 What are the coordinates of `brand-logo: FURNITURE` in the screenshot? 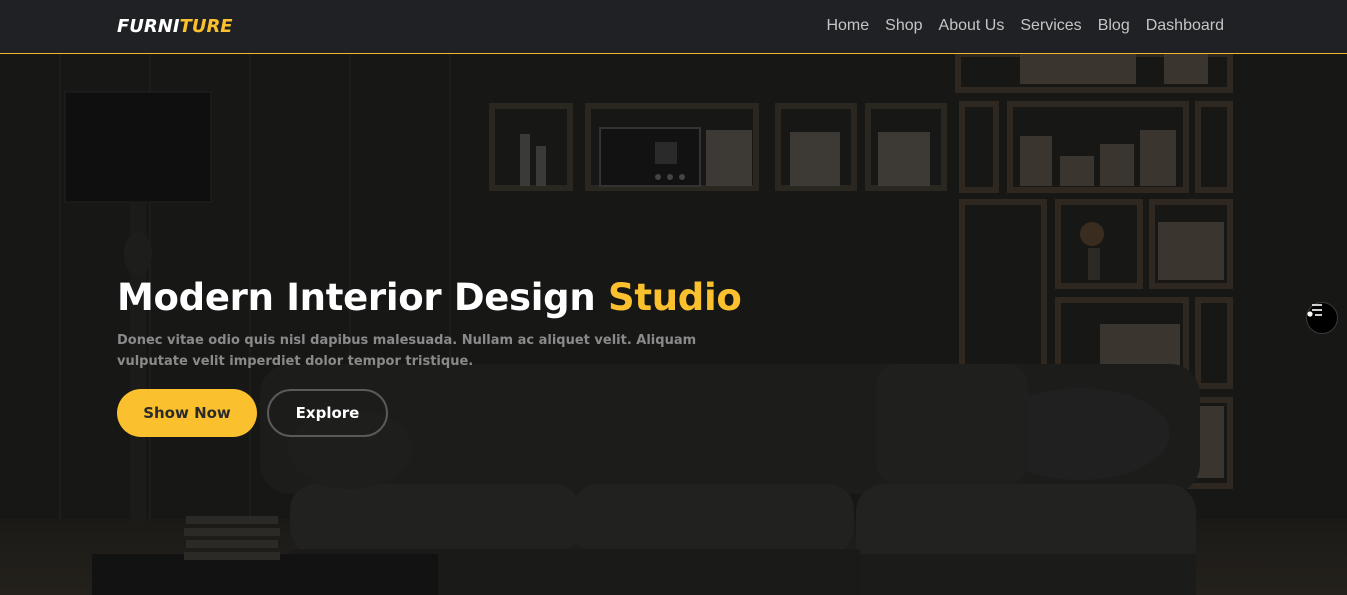 It's located at (175, 26).